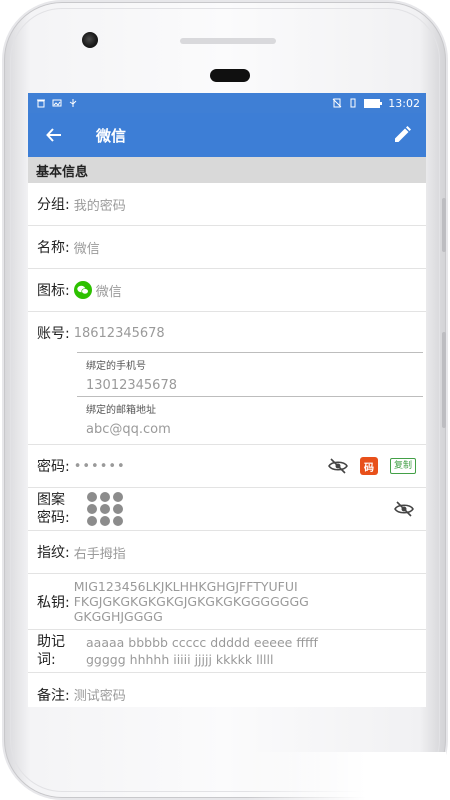  I want to click on front-camera, so click(90, 40).